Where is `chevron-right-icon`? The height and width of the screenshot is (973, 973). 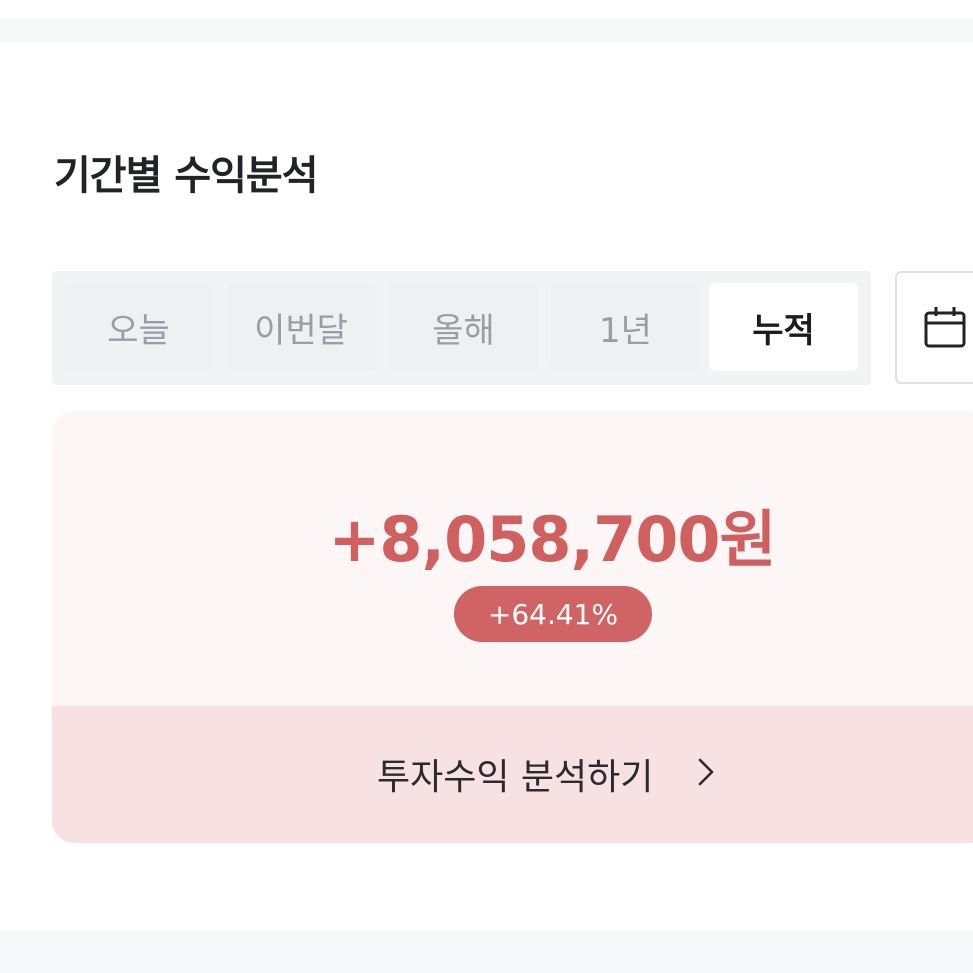
chevron-right-icon is located at coordinates (706, 774).